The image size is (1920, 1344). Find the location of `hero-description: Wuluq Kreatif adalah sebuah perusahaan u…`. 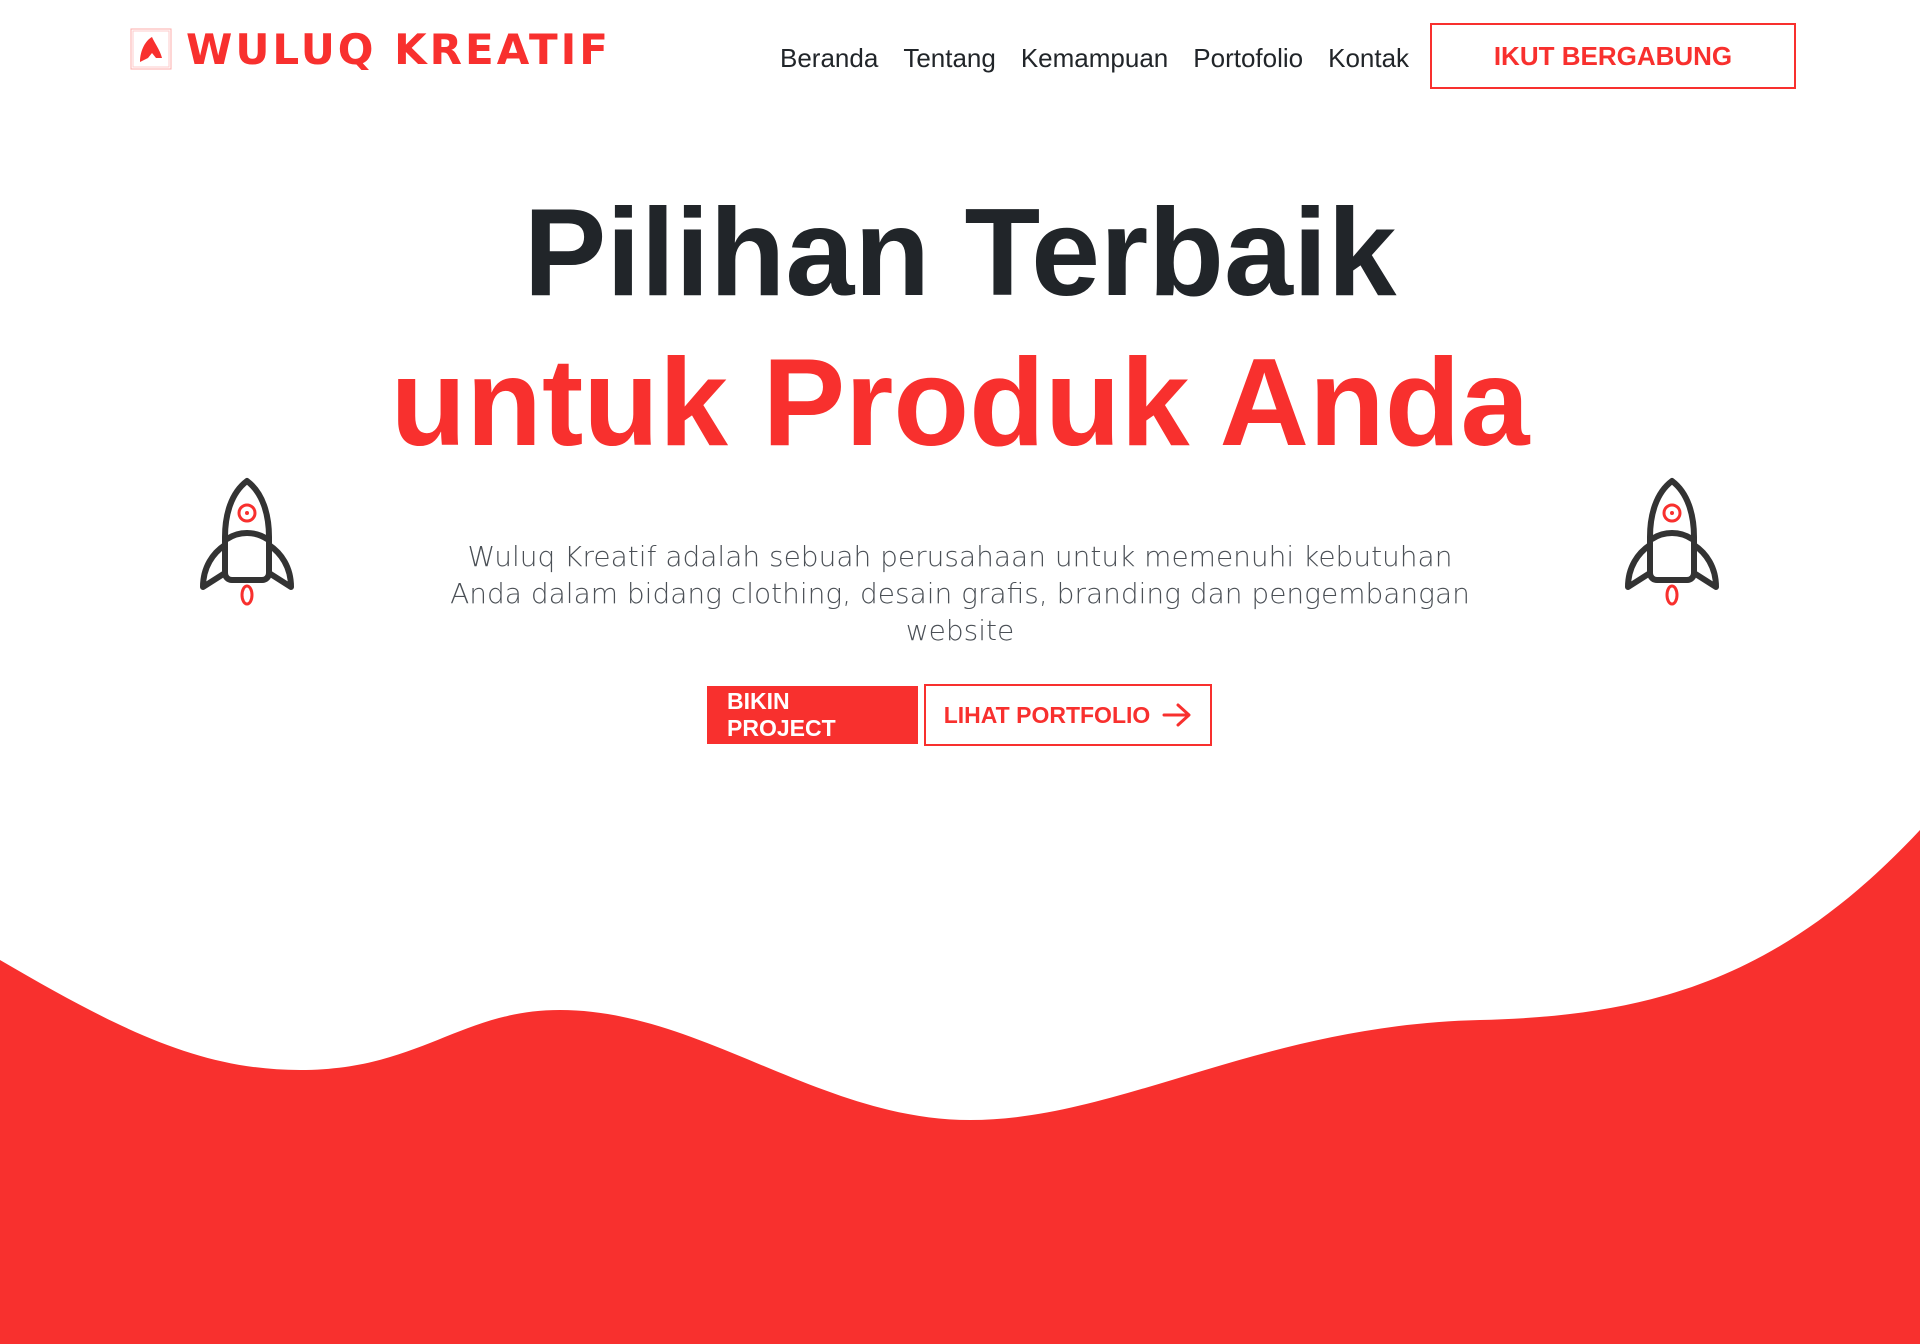

hero-description: Wuluq Kreatif adalah sebuah perusahaan u… is located at coordinates (960, 593).